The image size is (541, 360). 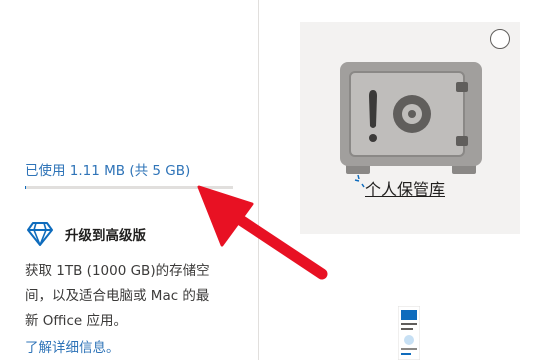 What do you see at coordinates (76, 321) in the screenshot?
I see `description-line-3: 新 Office 应用。` at bounding box center [76, 321].